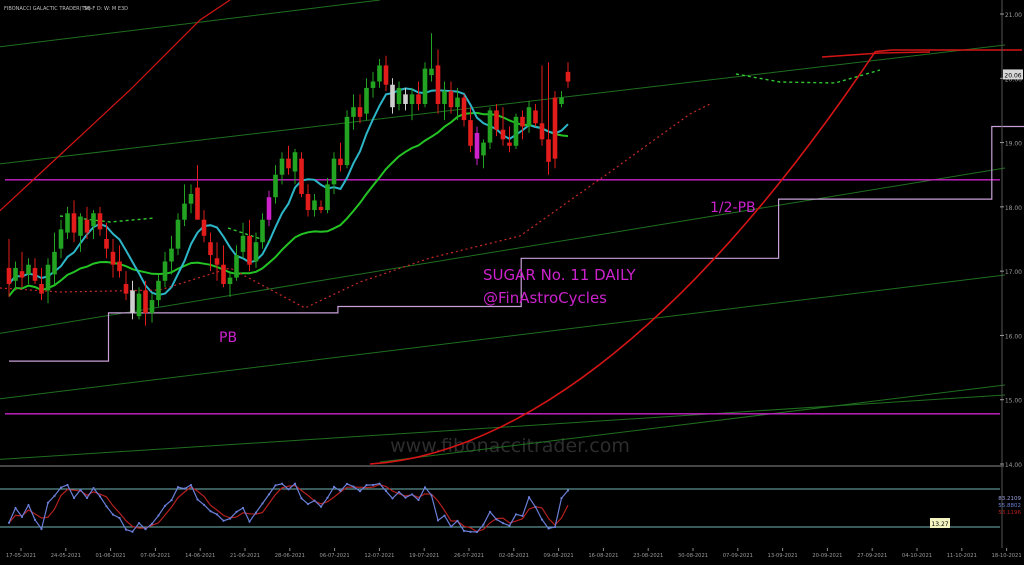 The width and height of the screenshot is (1024, 565). Describe the element at coordinates (200, 556) in the screenshot. I see `x-tick-label: 14-06-2021` at that location.